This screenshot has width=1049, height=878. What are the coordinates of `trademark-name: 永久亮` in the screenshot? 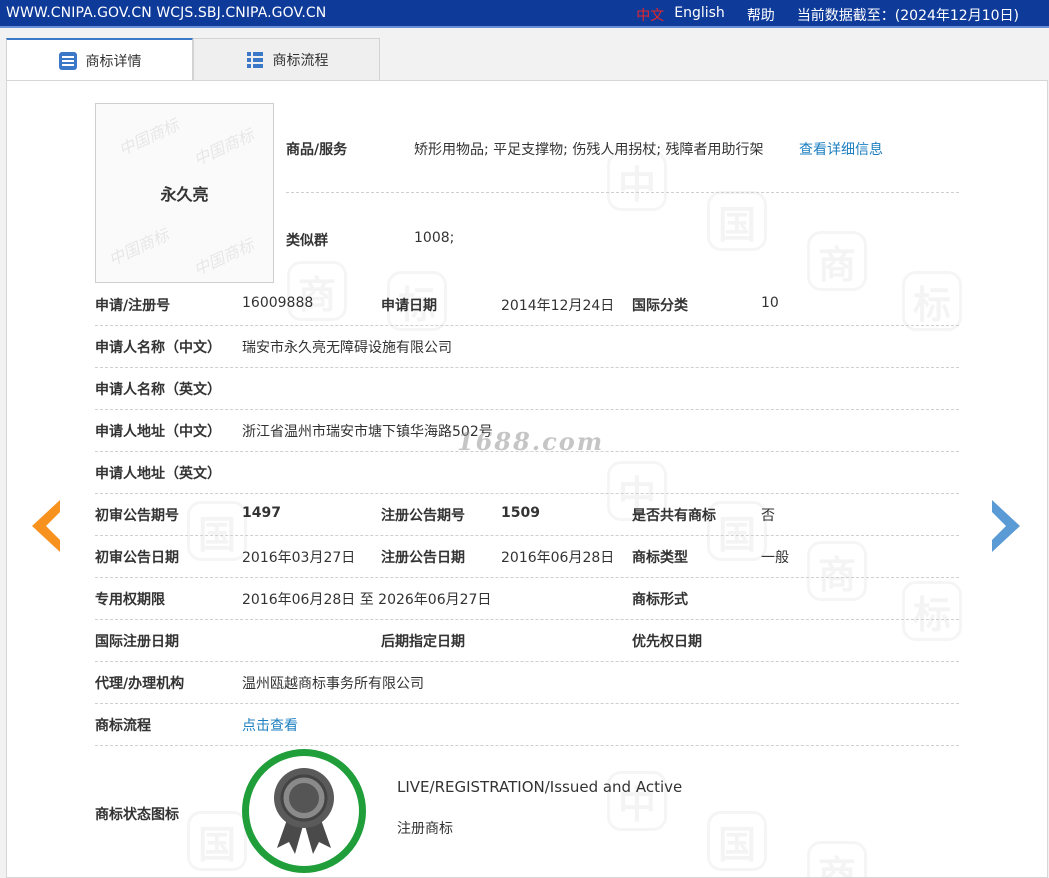 It's located at (184, 194).